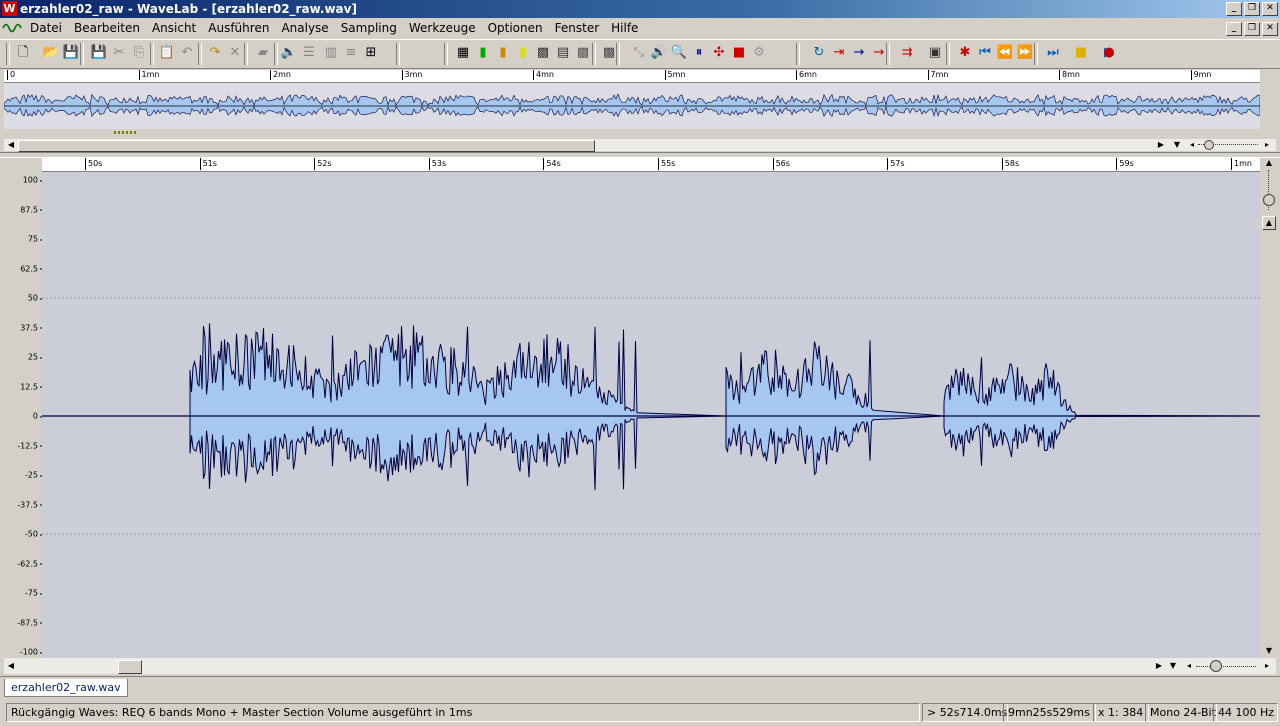 The height and width of the screenshot is (726, 1280). What do you see at coordinates (1252, 9) in the screenshot?
I see `restore-button: ❐` at bounding box center [1252, 9].